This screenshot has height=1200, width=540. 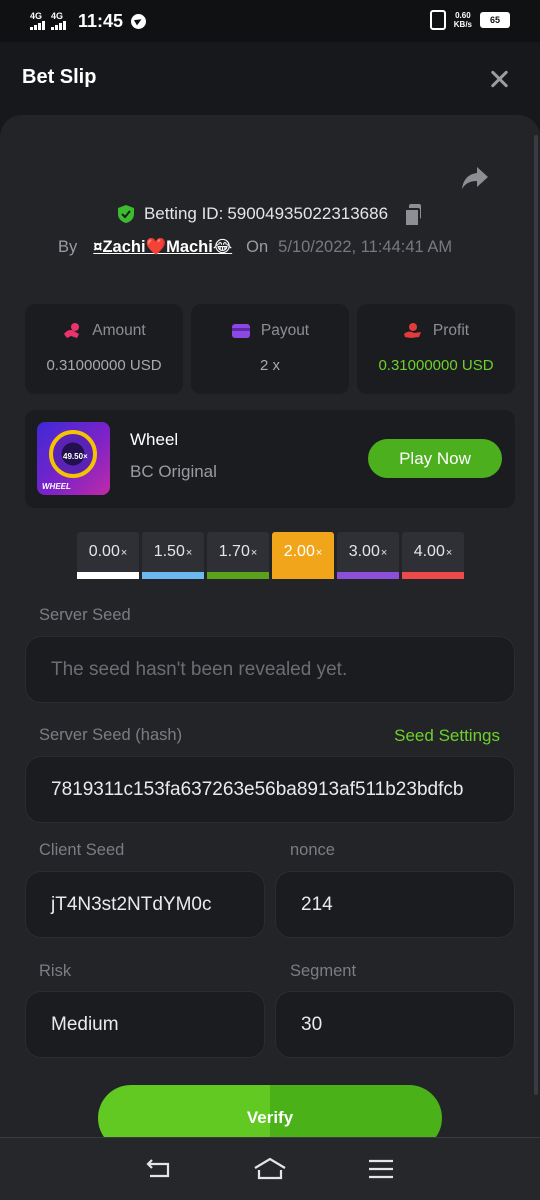 I want to click on speed-unit: KB/s, so click(x=462, y=24).